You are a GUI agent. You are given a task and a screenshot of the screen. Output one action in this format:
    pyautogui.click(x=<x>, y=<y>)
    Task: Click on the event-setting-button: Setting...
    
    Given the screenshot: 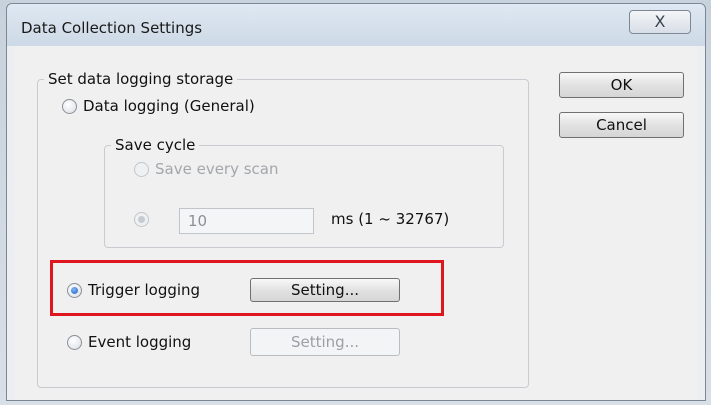 What is the action you would take?
    pyautogui.click(x=325, y=342)
    